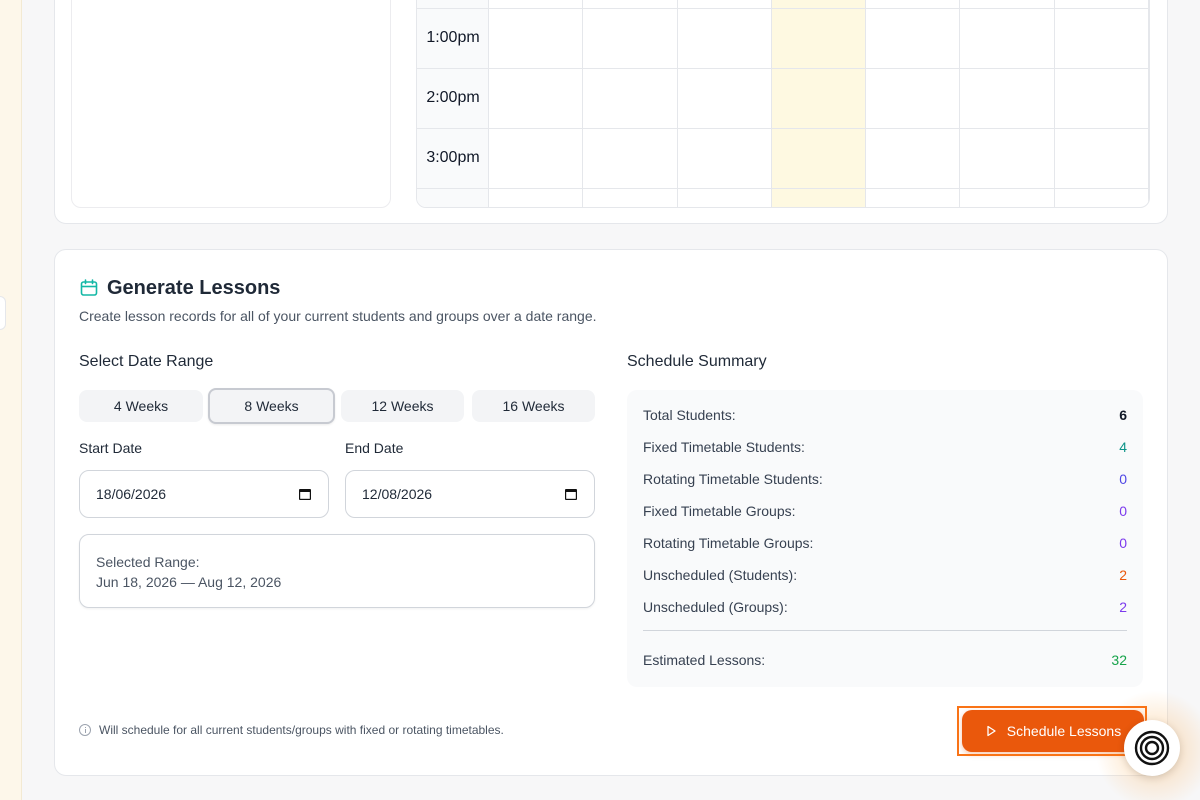  What do you see at coordinates (720, 575) in the screenshot?
I see `summary-label: Unscheduled (Students):` at bounding box center [720, 575].